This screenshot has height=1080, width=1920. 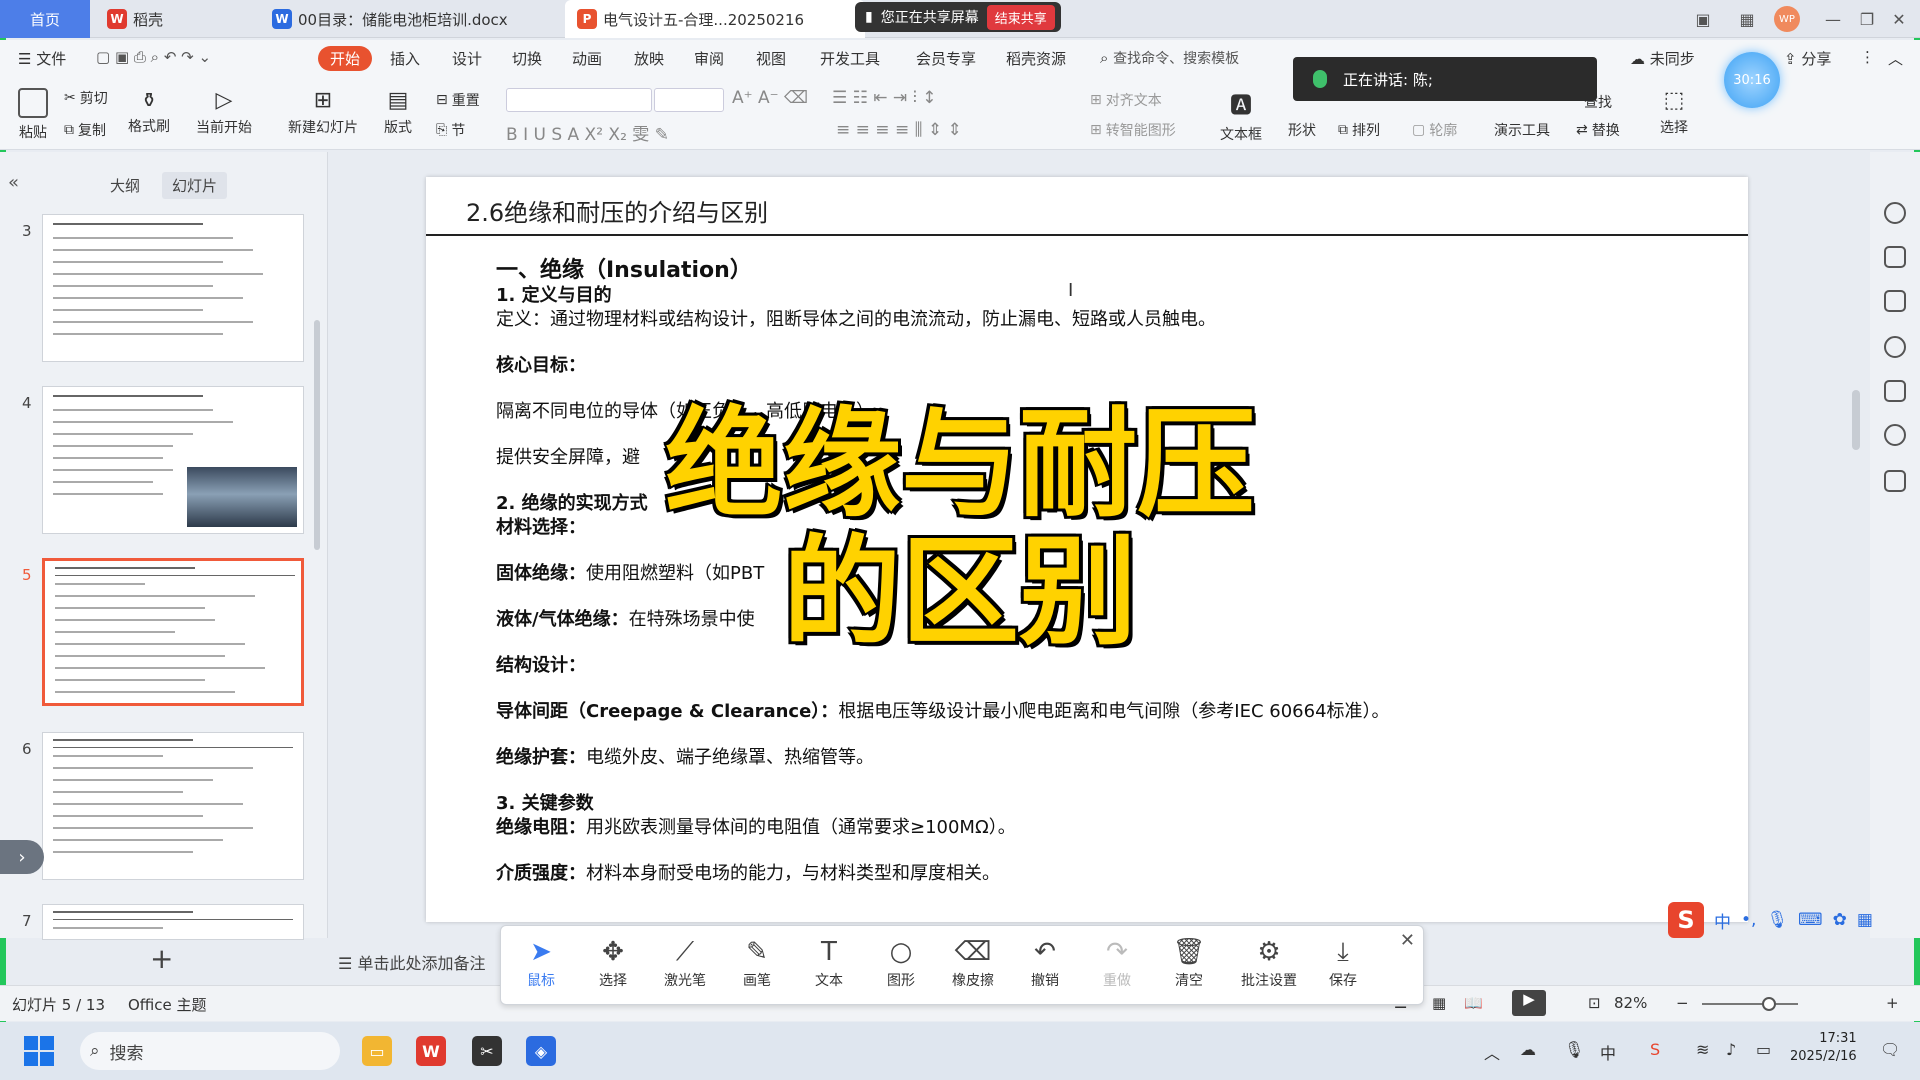 I want to click on battery-icon: ▭, so click(x=1763, y=1049).